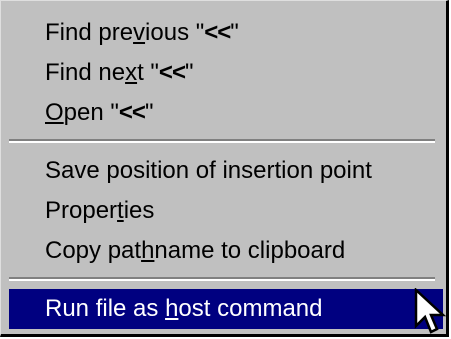  What do you see at coordinates (218, 211) in the screenshot?
I see `menu-item-properties: Properties` at bounding box center [218, 211].